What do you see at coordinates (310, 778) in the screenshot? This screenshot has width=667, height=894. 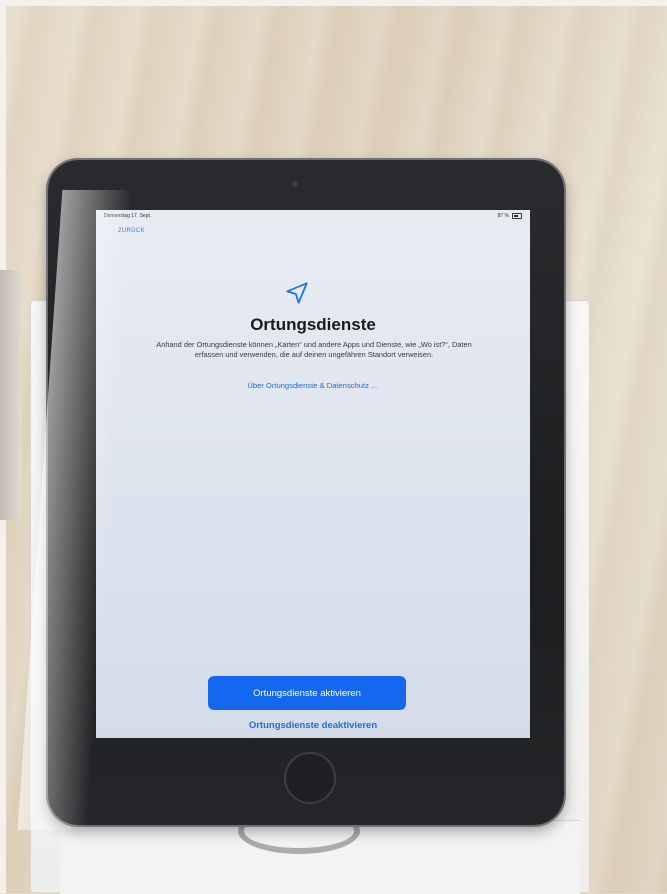 I see `home-button` at bounding box center [310, 778].